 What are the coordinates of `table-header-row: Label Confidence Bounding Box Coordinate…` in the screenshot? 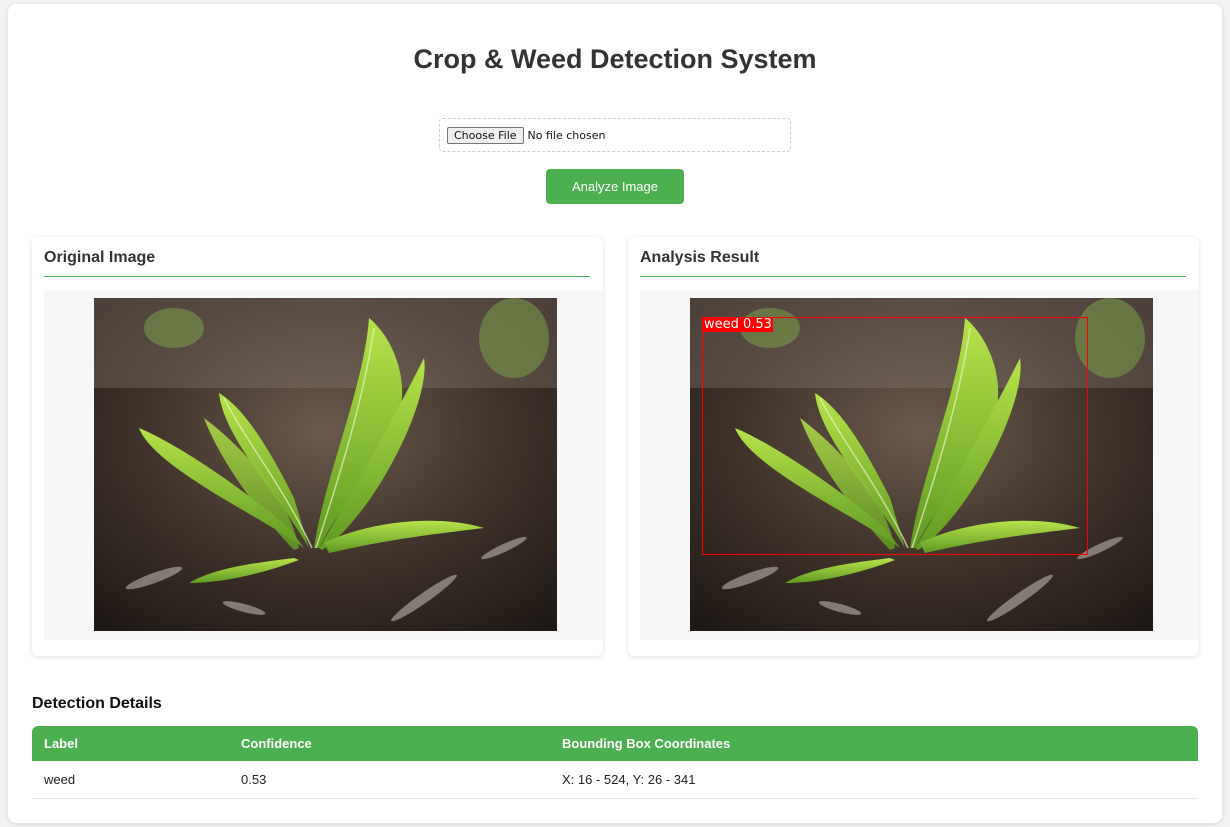 It's located at (615, 743).